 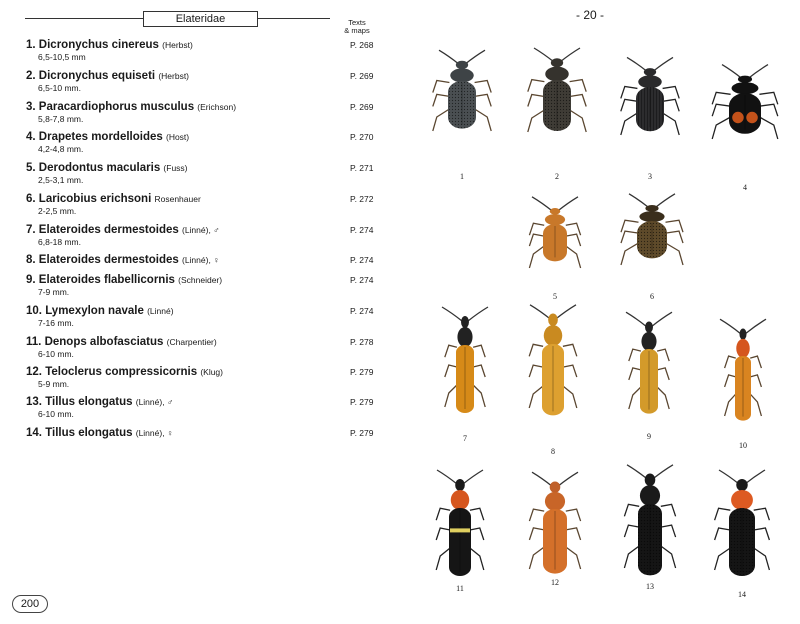 What do you see at coordinates (191, 342) in the screenshot?
I see `species-author: (Charpentier)` at bounding box center [191, 342].